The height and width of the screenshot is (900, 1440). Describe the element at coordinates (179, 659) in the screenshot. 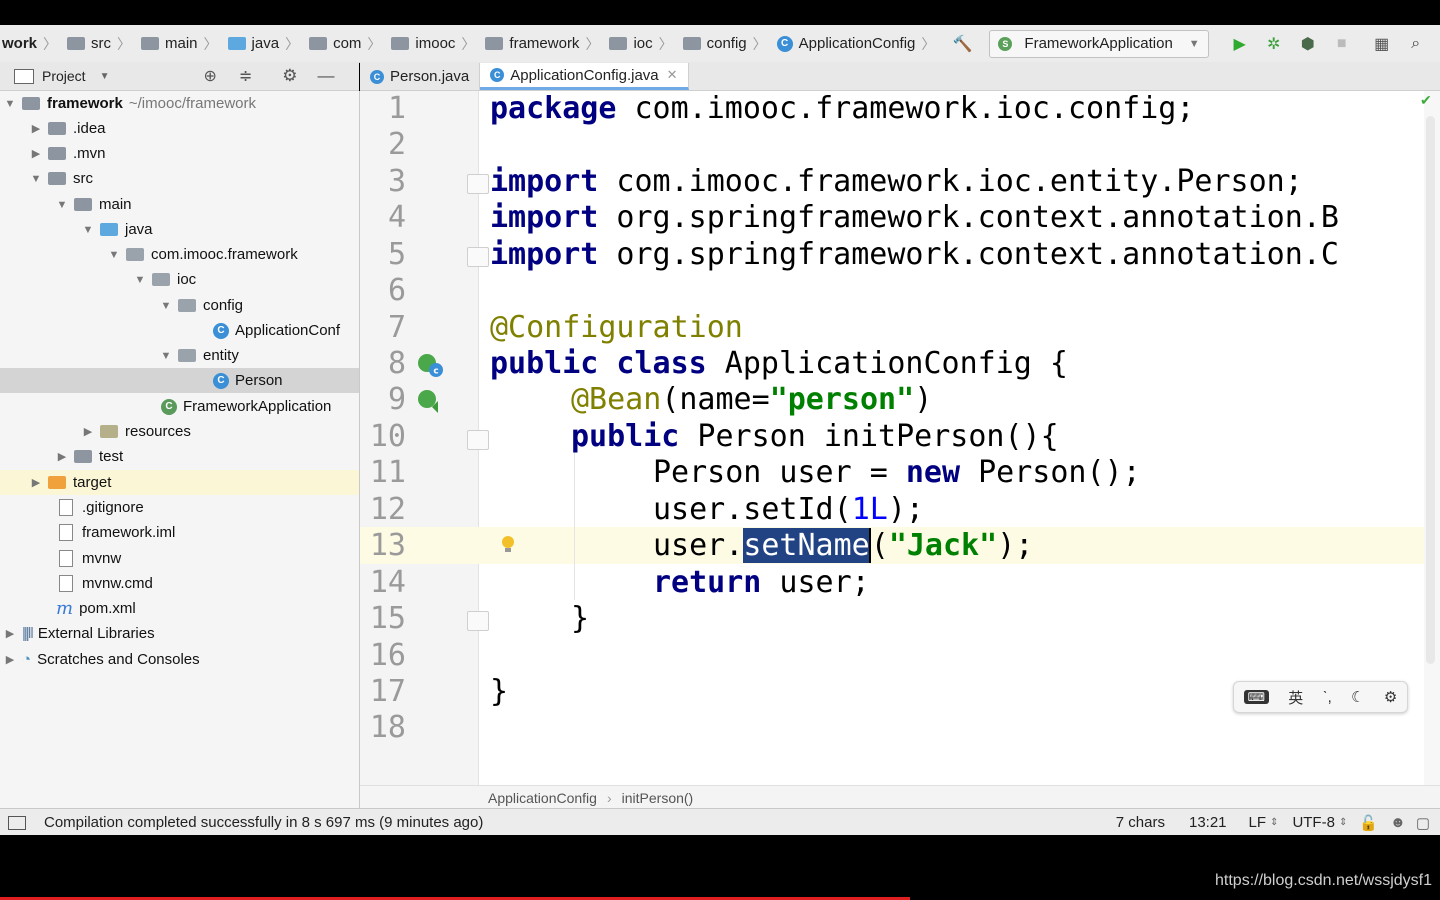

I see `tree-item-scratches: ▶ ◔ Scratches and Consoles` at that location.